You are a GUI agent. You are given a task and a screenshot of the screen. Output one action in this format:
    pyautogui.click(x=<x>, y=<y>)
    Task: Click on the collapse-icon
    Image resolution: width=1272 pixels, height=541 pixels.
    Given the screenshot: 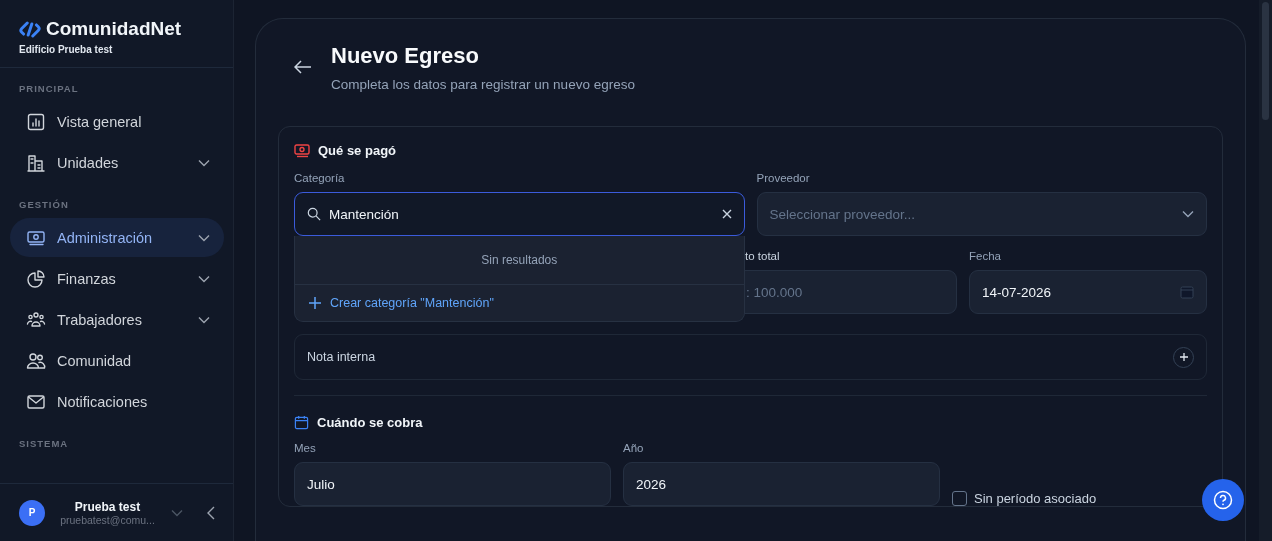 What is the action you would take?
    pyautogui.click(x=211, y=512)
    